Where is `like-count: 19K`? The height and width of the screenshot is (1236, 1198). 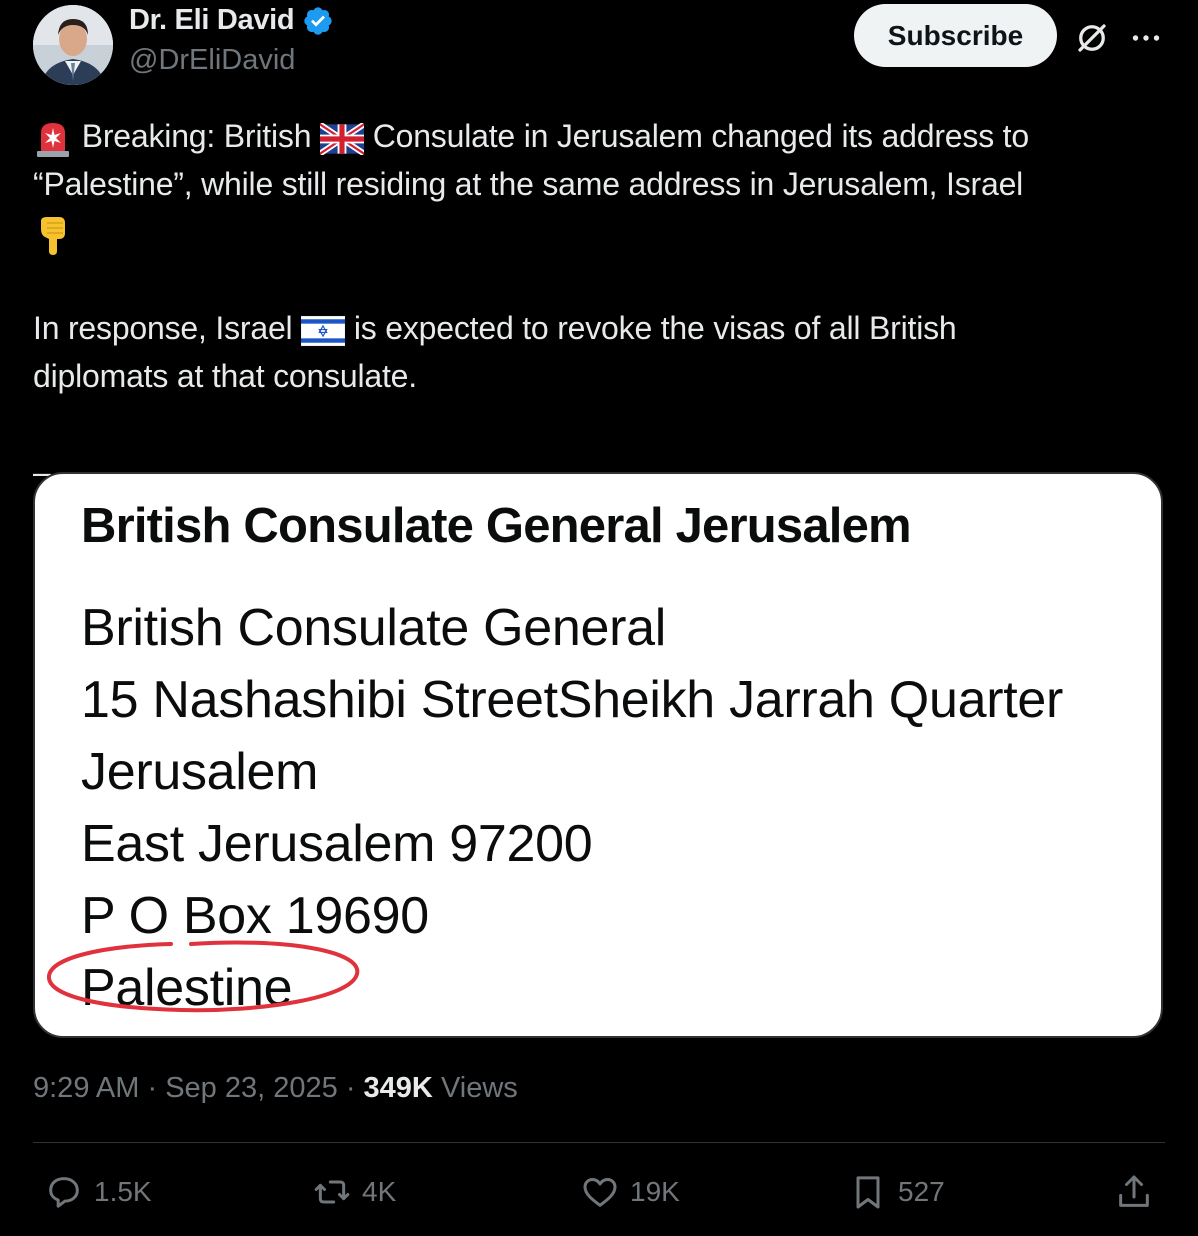 like-count: 19K is located at coordinates (655, 1191).